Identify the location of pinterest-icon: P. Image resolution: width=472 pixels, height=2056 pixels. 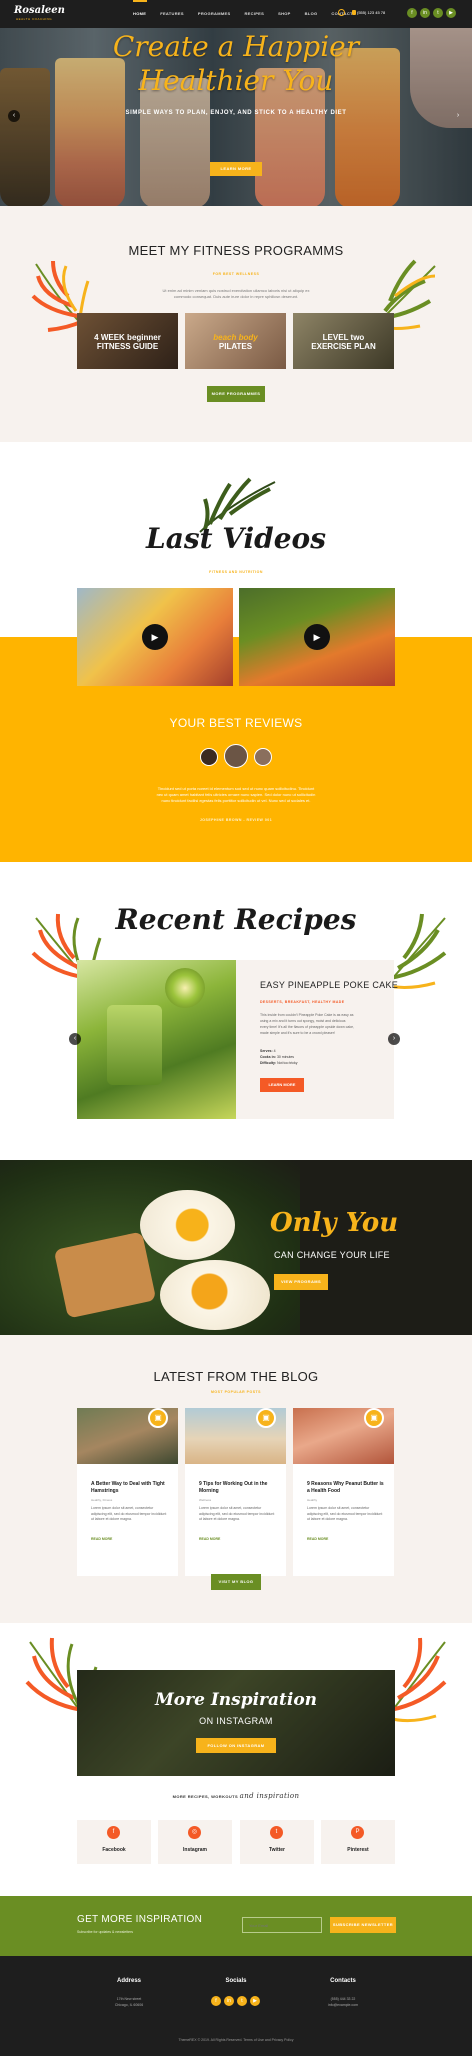
(357, 1832).